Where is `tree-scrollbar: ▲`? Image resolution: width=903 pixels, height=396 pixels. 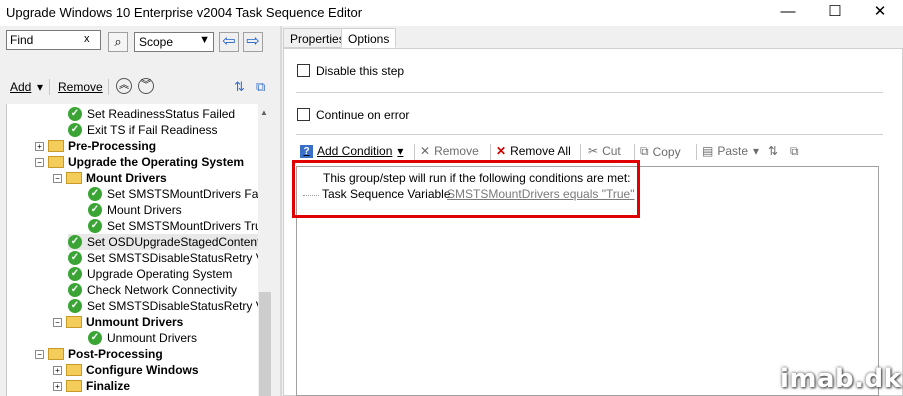
tree-scrollbar: ▲ is located at coordinates (265, 250).